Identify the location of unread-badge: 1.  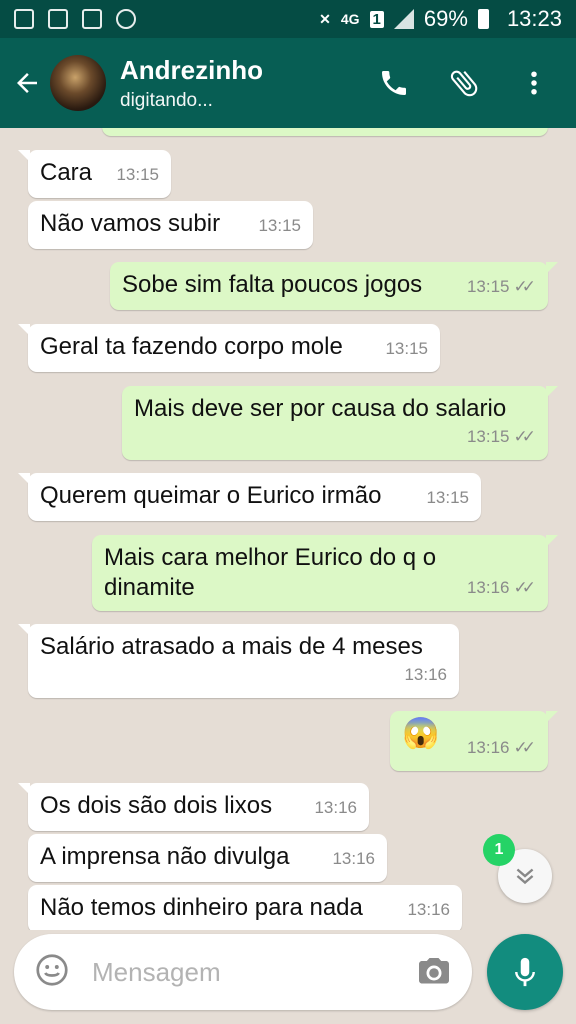
(499, 850).